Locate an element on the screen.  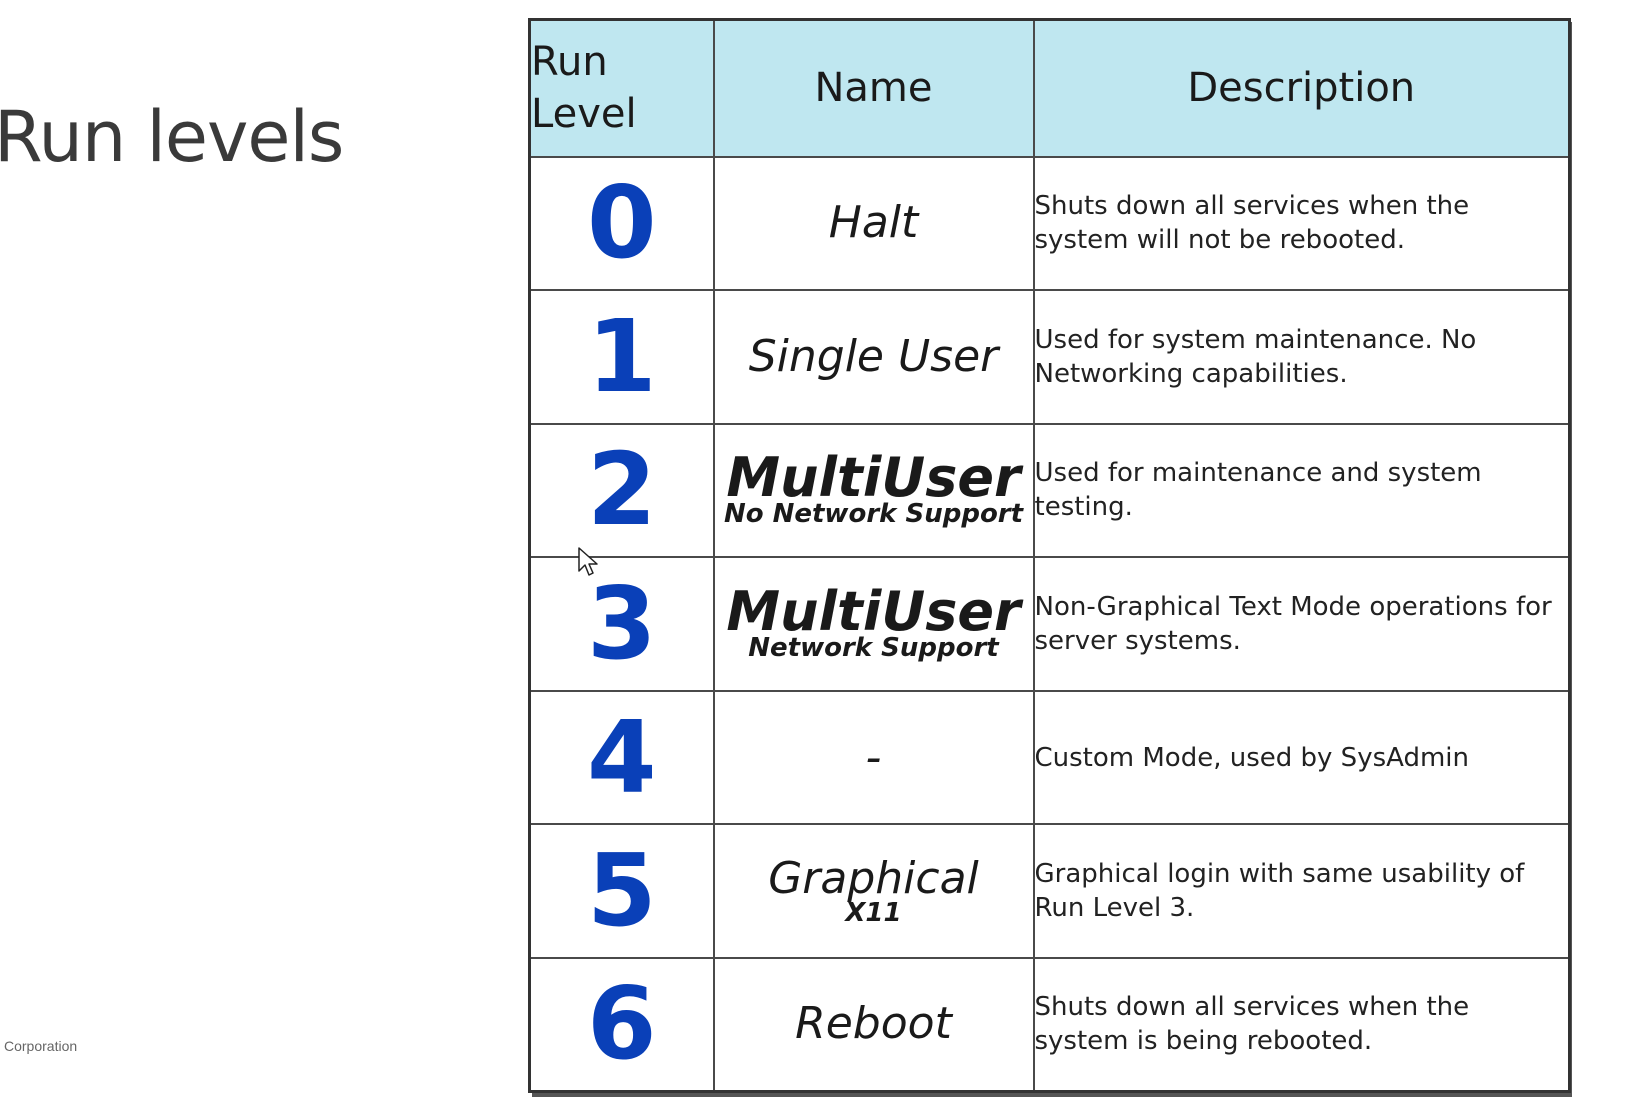
run-level-name-main: Graphical is located at coordinates (873, 879).